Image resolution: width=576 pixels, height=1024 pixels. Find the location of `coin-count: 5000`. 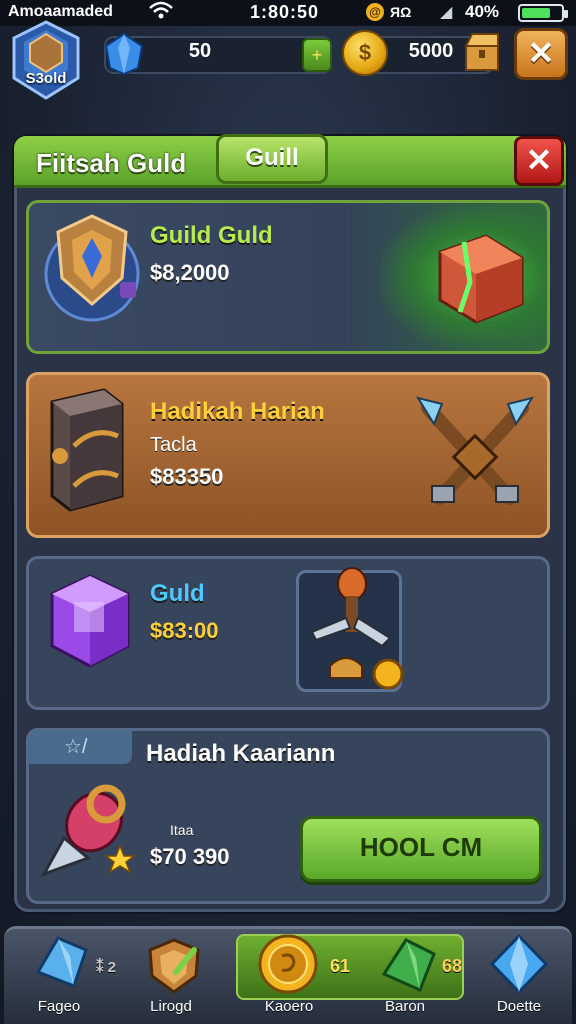

coin-count: 5000 is located at coordinates (431, 51).